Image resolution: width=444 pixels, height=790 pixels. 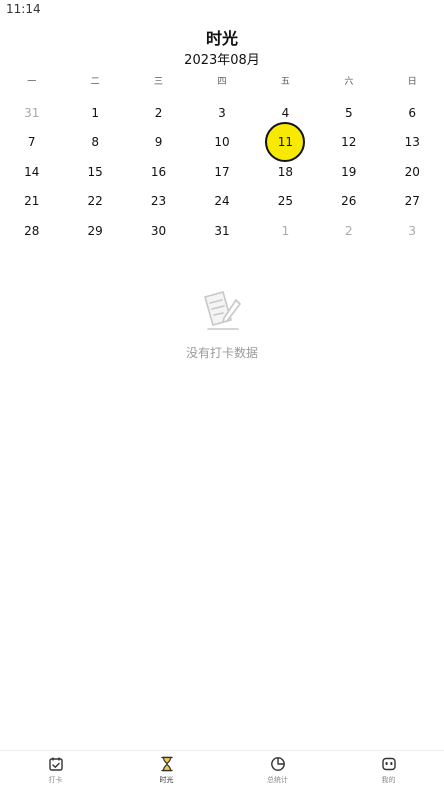 I want to click on calendar-day: 19, so click(x=348, y=172).